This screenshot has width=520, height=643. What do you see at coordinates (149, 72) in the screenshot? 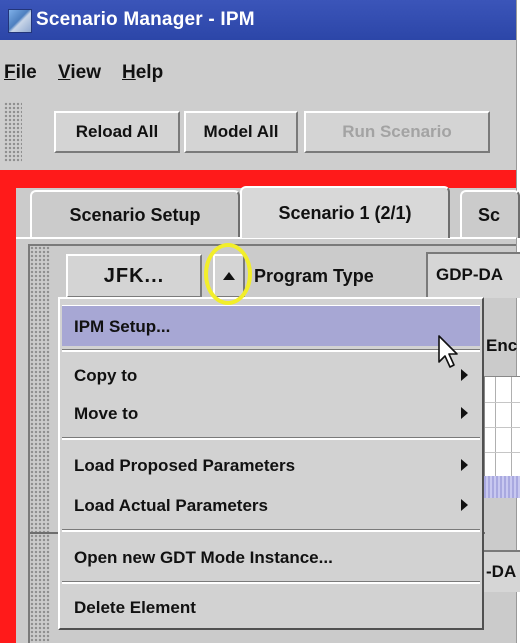
I see `menu-help-label: elp` at bounding box center [149, 72].